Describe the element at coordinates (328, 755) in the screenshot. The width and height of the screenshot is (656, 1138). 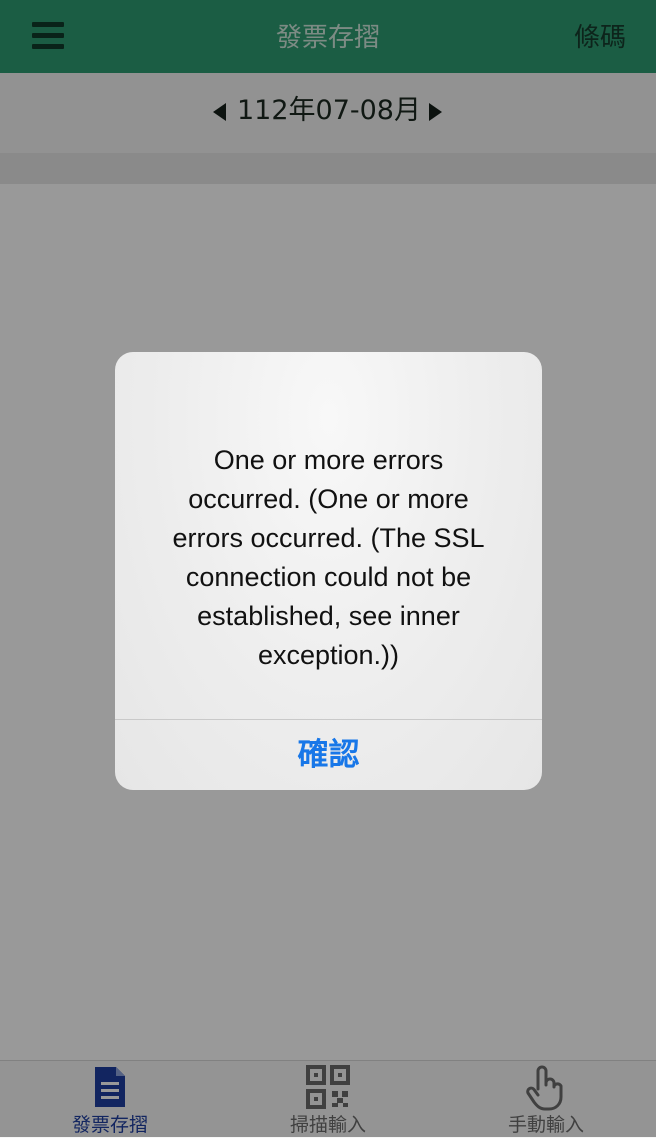
I see `confirm-button: 確認` at that location.